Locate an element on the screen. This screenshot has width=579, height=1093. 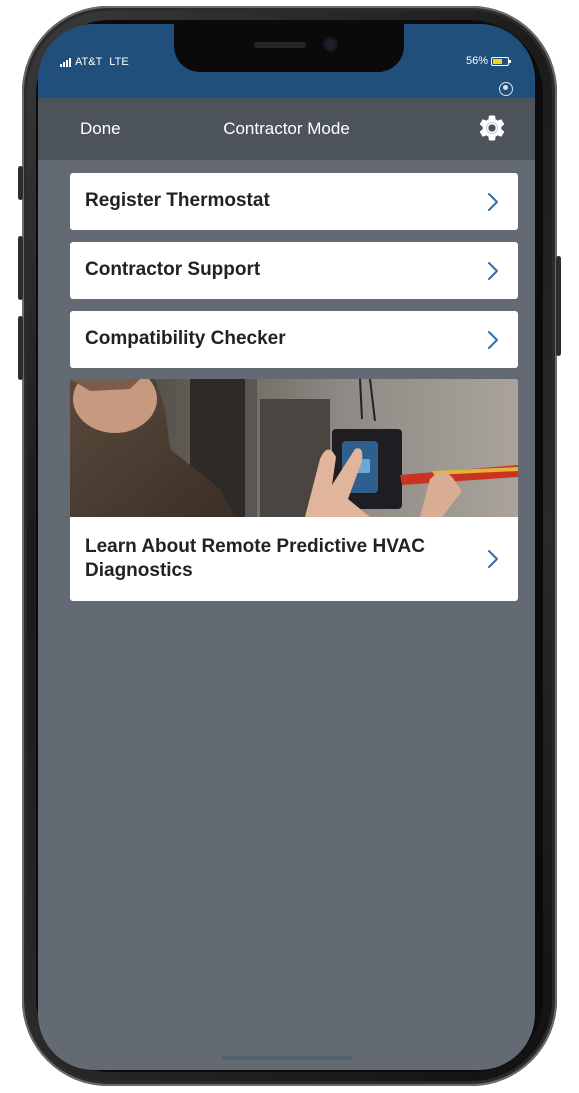
battery-percent: 56% is located at coordinates (476, 61).